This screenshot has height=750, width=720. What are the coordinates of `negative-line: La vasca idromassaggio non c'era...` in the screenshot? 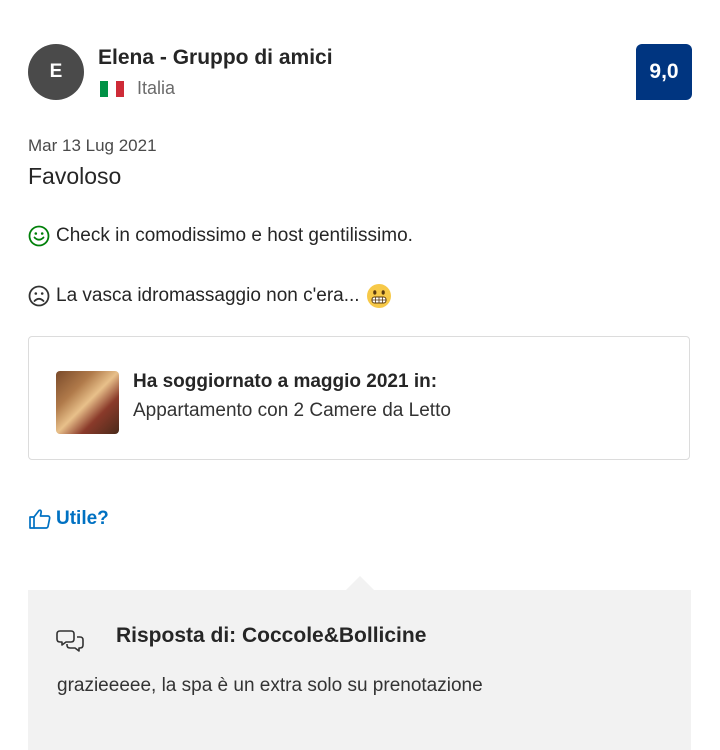 It's located at (213, 296).